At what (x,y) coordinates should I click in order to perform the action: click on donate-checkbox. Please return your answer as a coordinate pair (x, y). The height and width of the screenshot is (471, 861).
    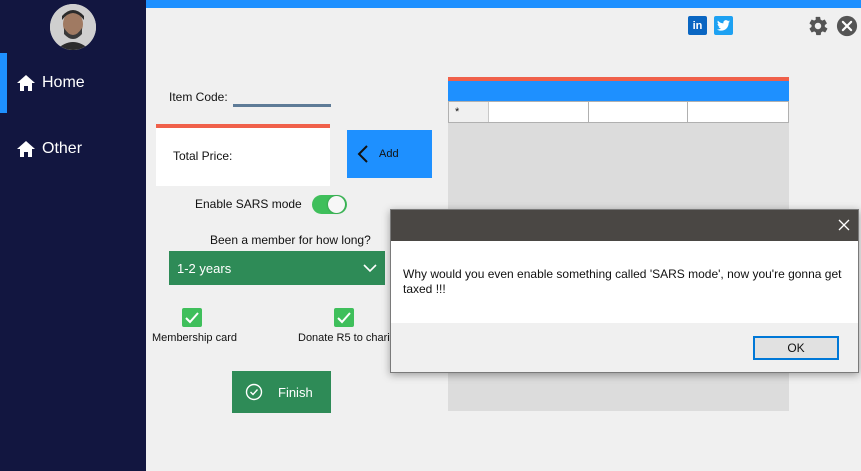
    Looking at the image, I should click on (344, 317).